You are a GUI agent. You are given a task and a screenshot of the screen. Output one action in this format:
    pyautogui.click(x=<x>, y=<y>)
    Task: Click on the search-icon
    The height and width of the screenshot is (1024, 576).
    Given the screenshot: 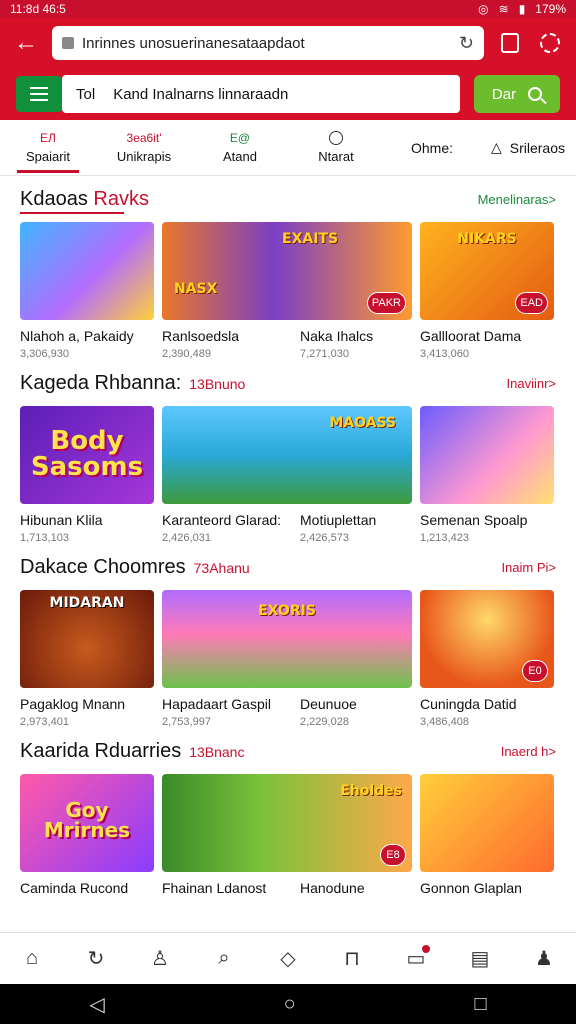 What is the action you would take?
    pyautogui.click(x=535, y=94)
    